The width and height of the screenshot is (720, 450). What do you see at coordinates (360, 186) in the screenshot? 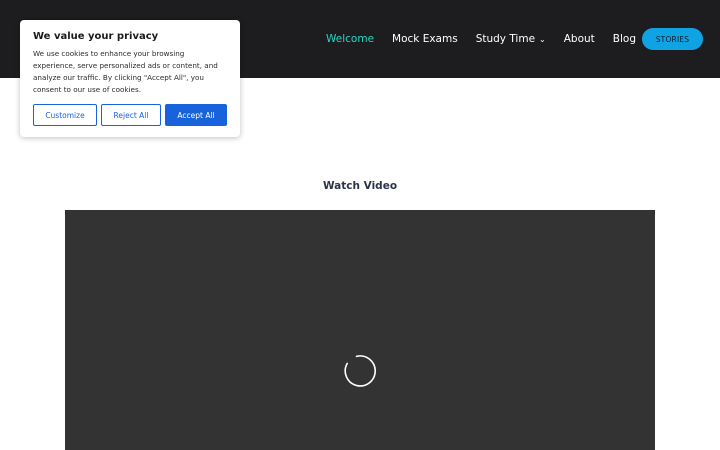
I see `section-title: Watch Video` at bounding box center [360, 186].